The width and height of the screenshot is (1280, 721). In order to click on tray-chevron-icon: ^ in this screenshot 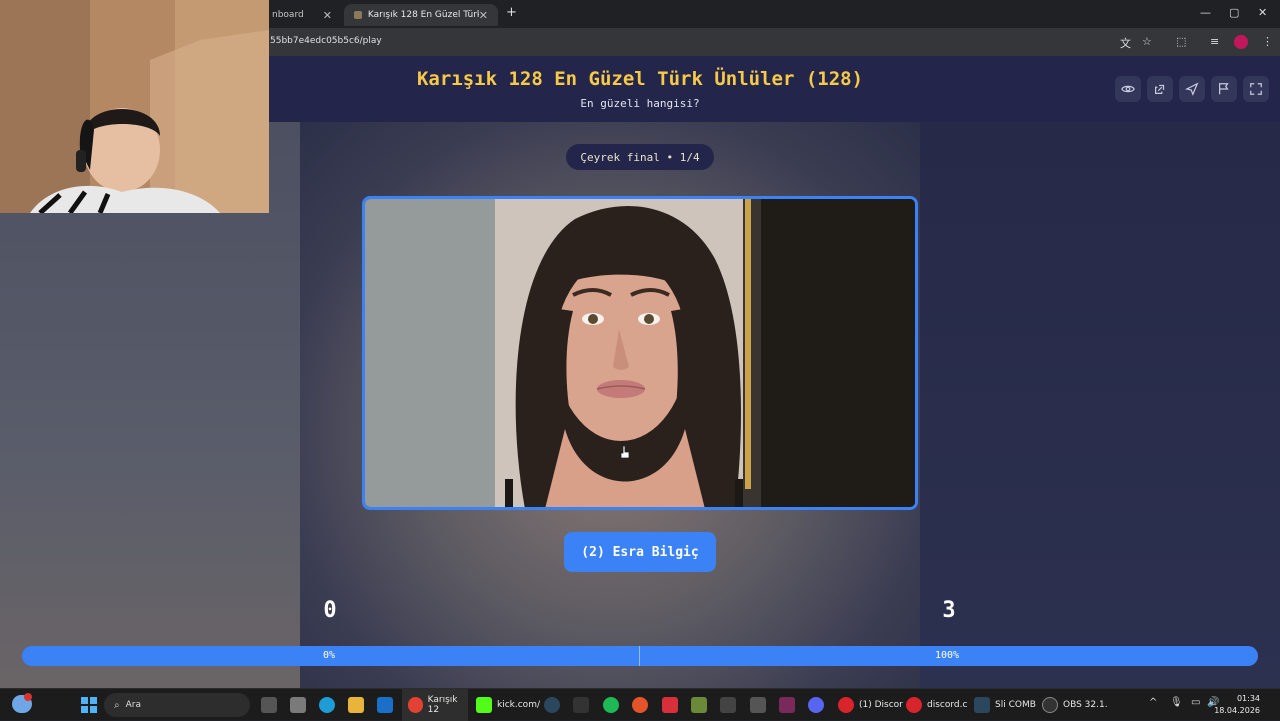, I will do `click(1153, 702)`.